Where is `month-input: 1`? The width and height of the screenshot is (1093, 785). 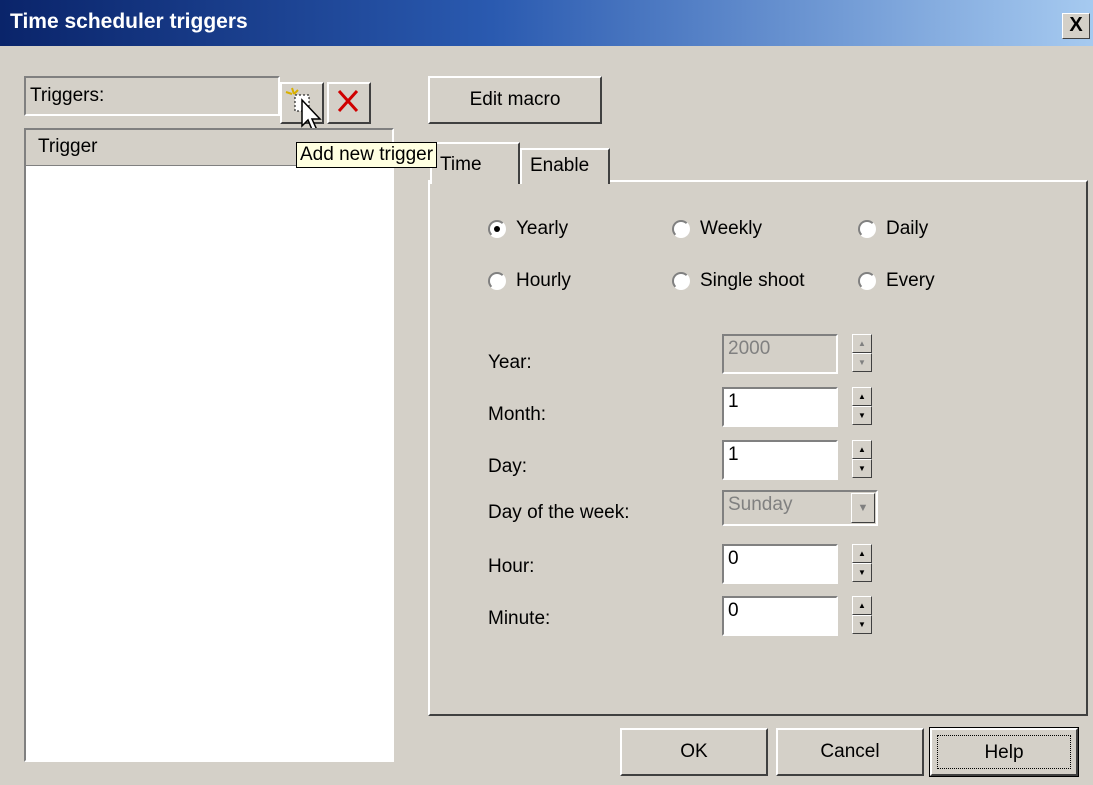
month-input: 1 is located at coordinates (780, 407).